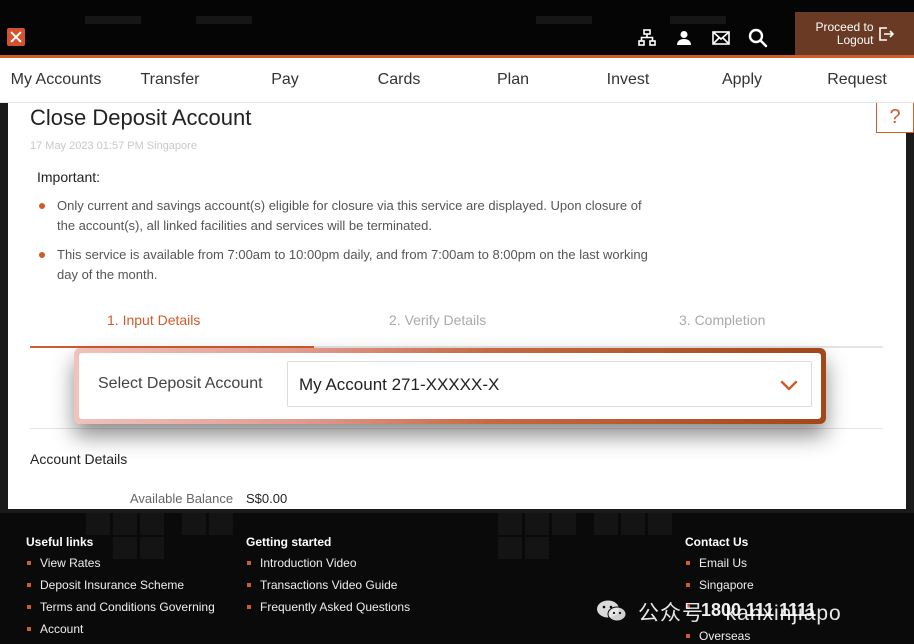 This screenshot has height=644, width=914. What do you see at coordinates (141, 117) in the screenshot?
I see `page-title: Close Deposit Account` at bounding box center [141, 117].